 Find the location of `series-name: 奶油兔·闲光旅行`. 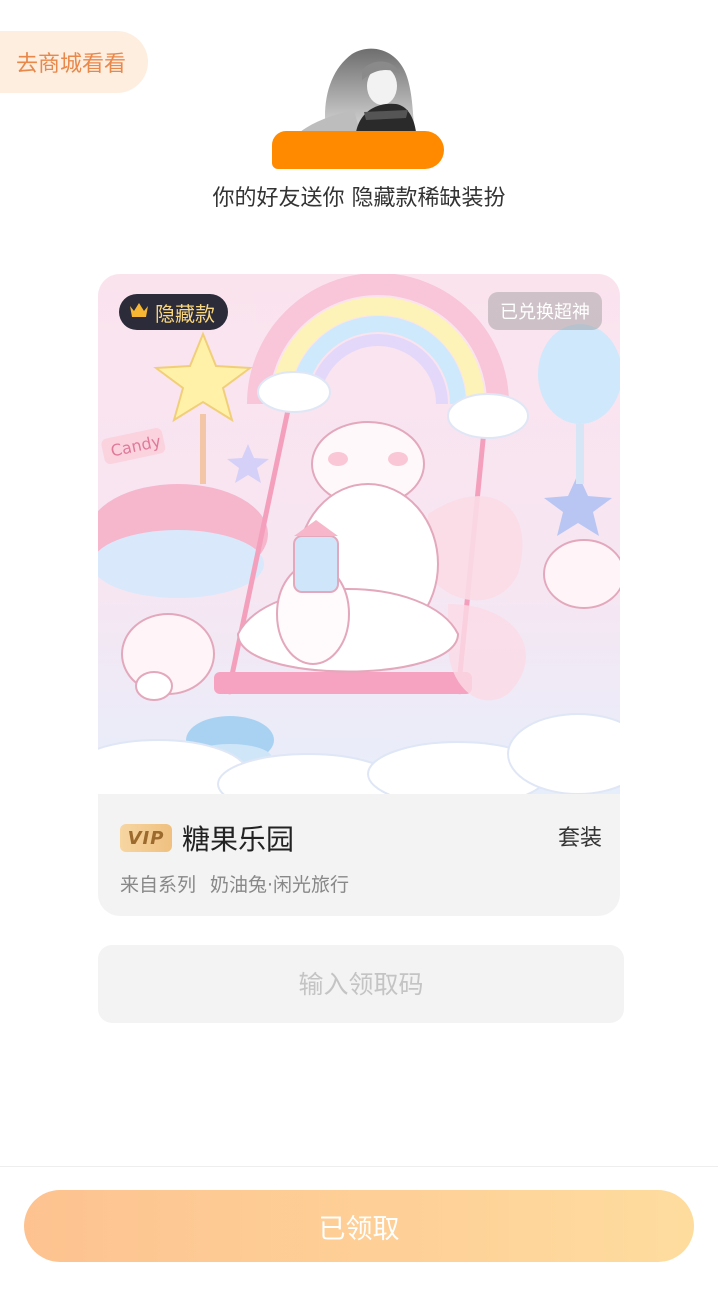

series-name: 奶油兔·闲光旅行 is located at coordinates (280, 885).